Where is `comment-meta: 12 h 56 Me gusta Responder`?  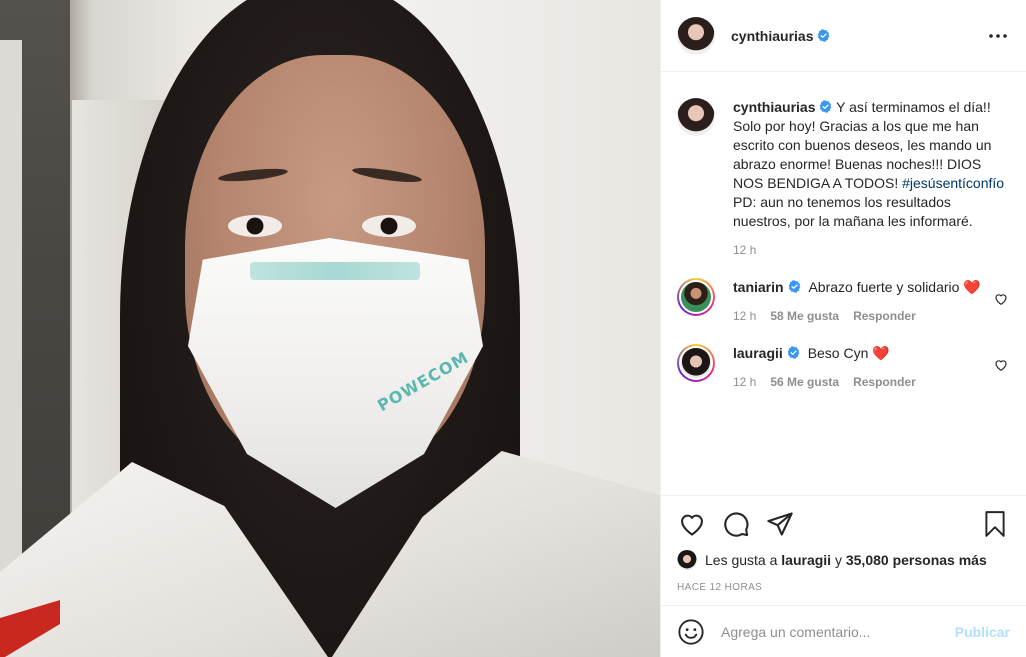
comment-meta: 12 h 56 Me gusta Responder is located at coordinates (857, 382).